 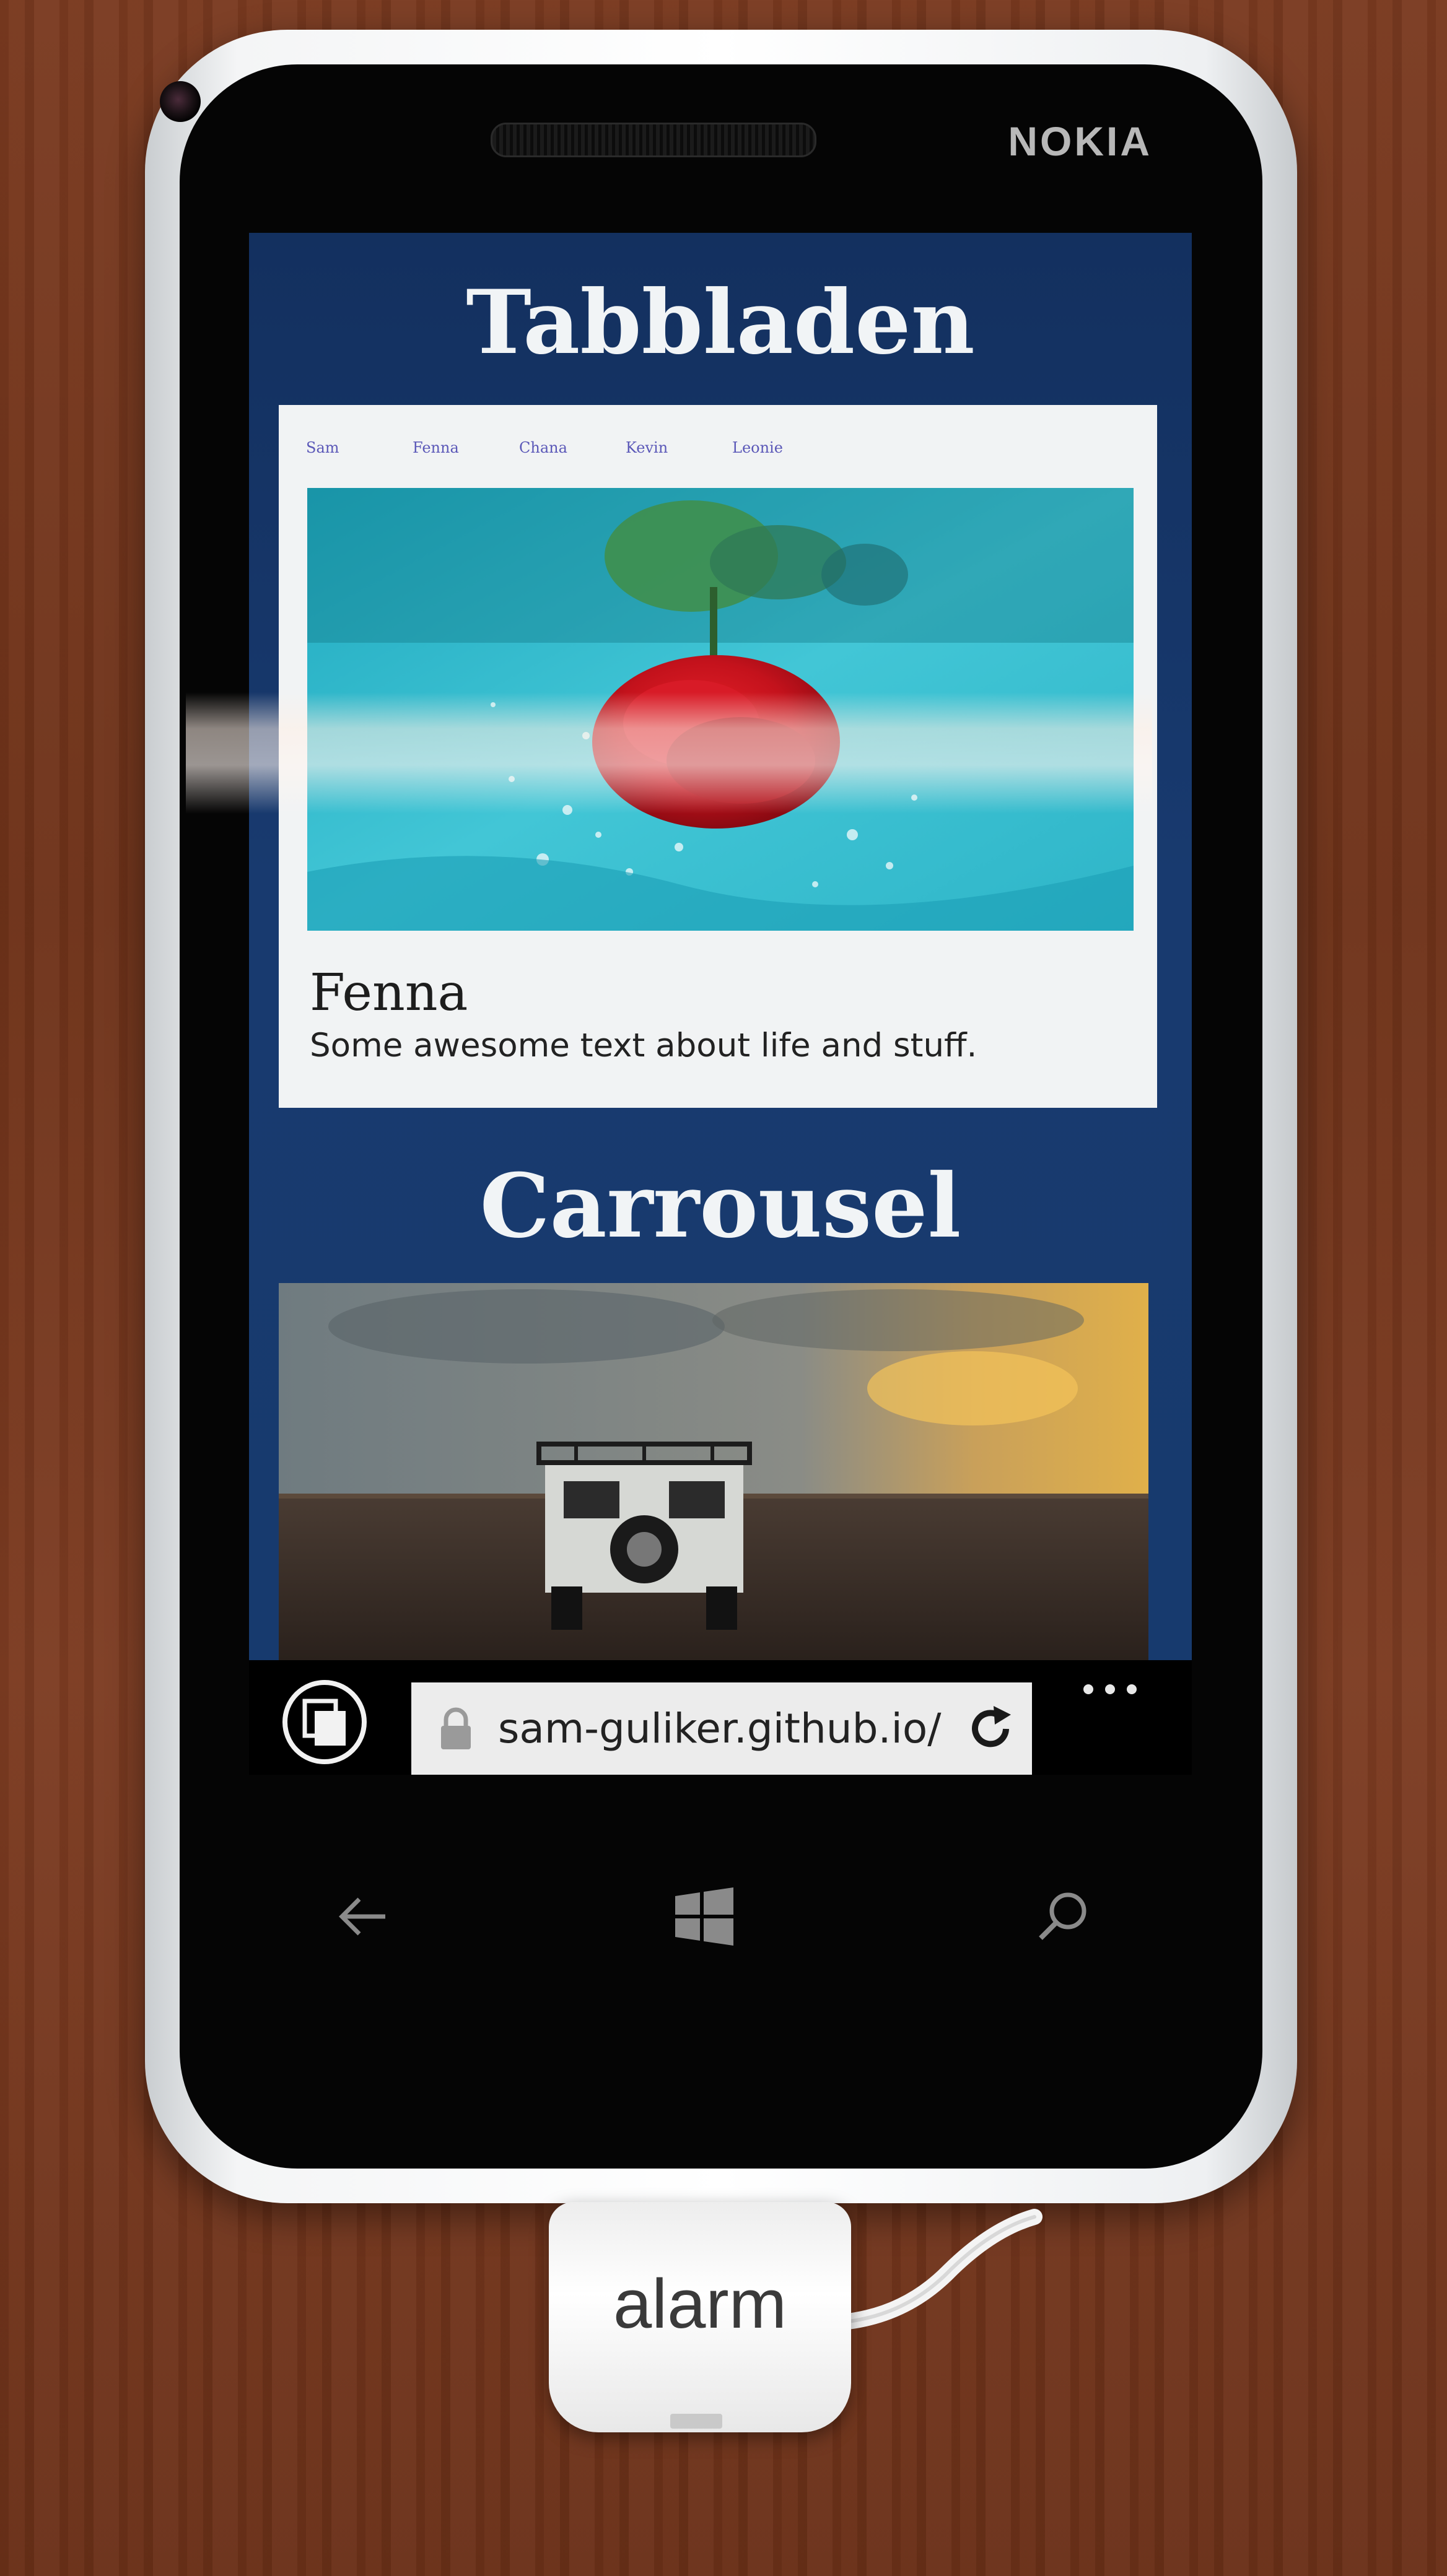 What do you see at coordinates (455, 1729) in the screenshot?
I see `lock-icon` at bounding box center [455, 1729].